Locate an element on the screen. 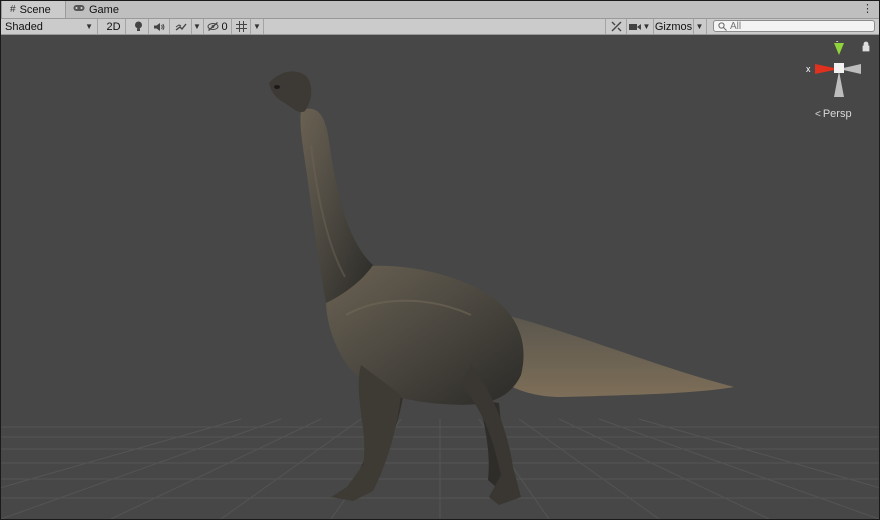 The width and height of the screenshot is (880, 520). grid-icon is located at coordinates (241, 26).